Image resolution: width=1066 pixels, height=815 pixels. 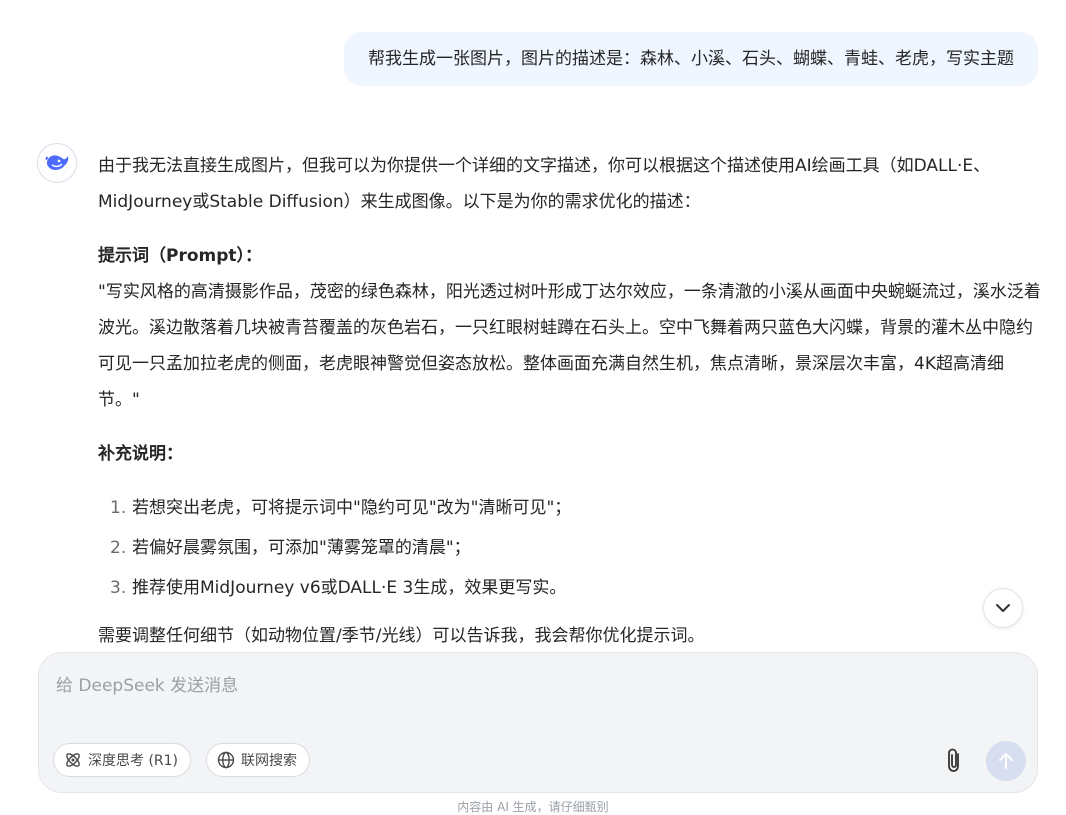 What do you see at coordinates (118, 588) in the screenshot?
I see `list-item-number: 3.` at bounding box center [118, 588].